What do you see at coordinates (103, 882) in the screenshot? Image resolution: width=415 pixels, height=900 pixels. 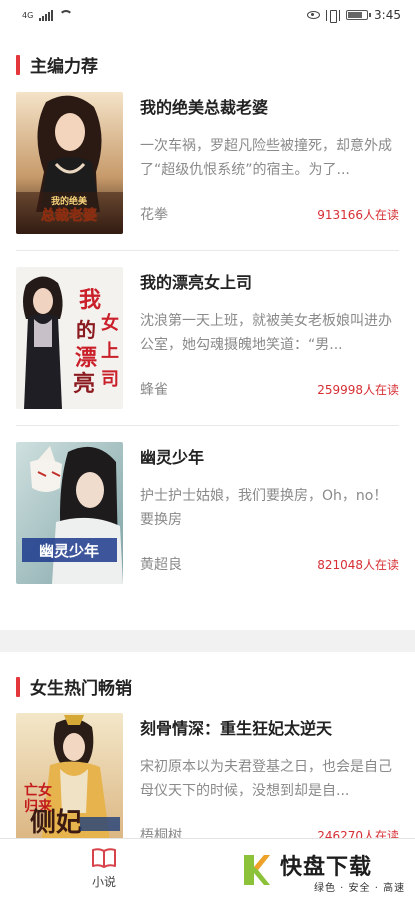 I see `nav-label: 小说` at bounding box center [103, 882].